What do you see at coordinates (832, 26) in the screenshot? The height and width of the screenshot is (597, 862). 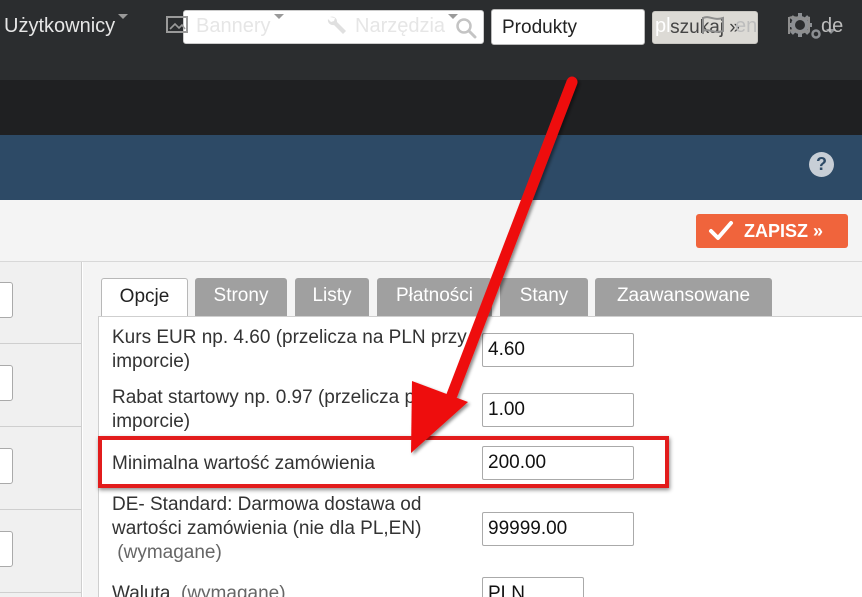 I see `language-label: de` at bounding box center [832, 26].